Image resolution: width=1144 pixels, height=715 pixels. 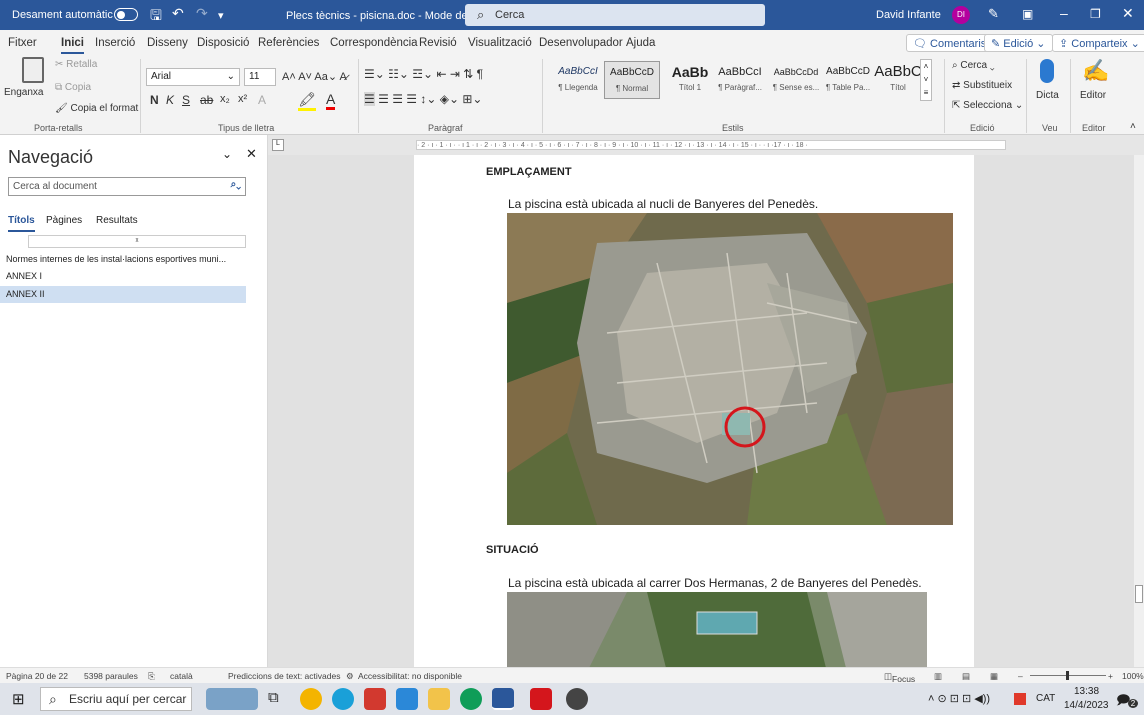 I want to click on accessibility-status: Accessibilitat: no disponible, so click(x=410, y=676).